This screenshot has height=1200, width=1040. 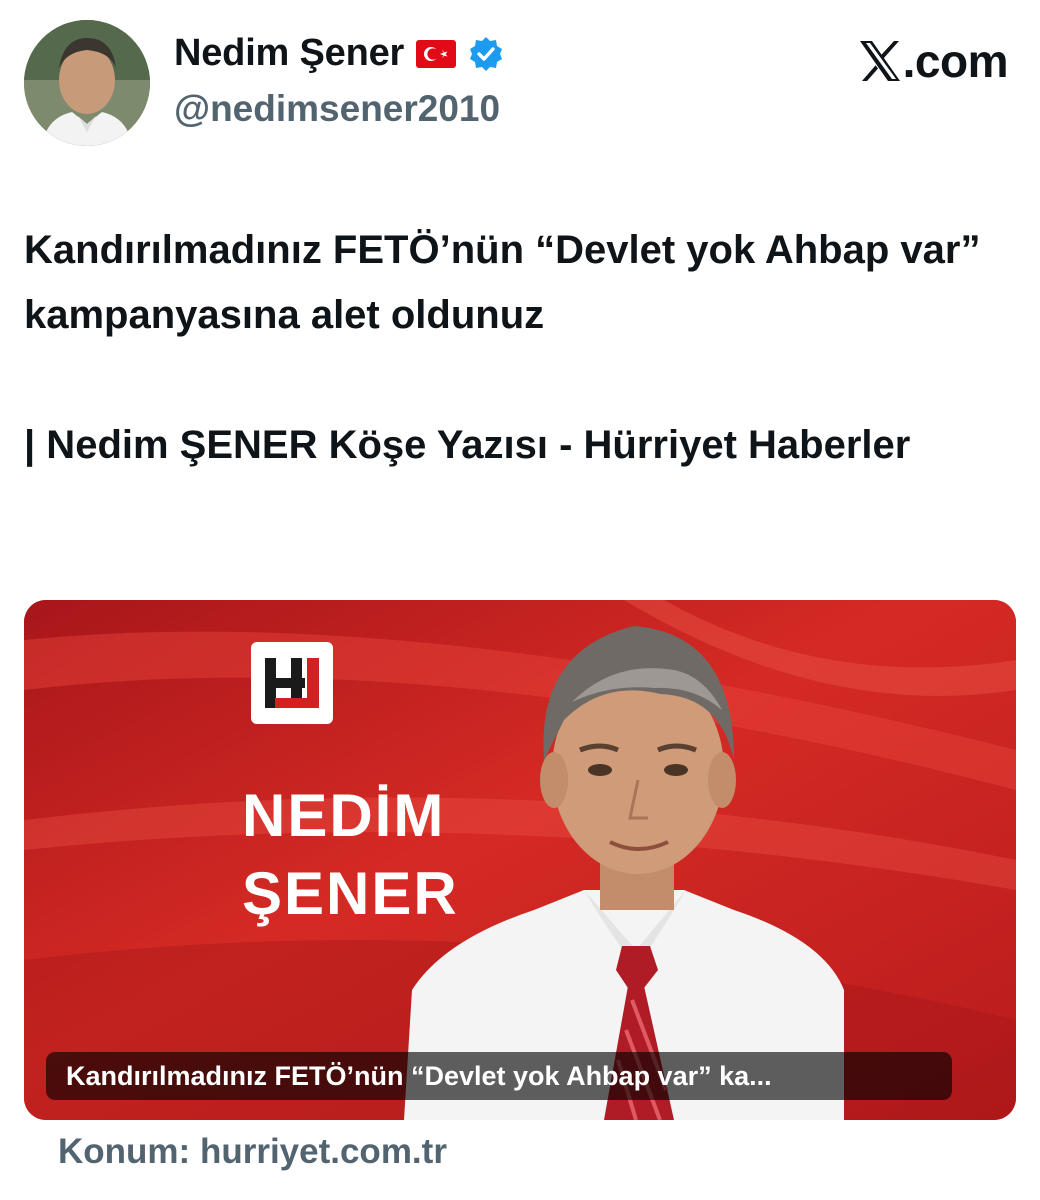 I want to click on author-handle: @nedimsener2010, so click(x=337, y=109).